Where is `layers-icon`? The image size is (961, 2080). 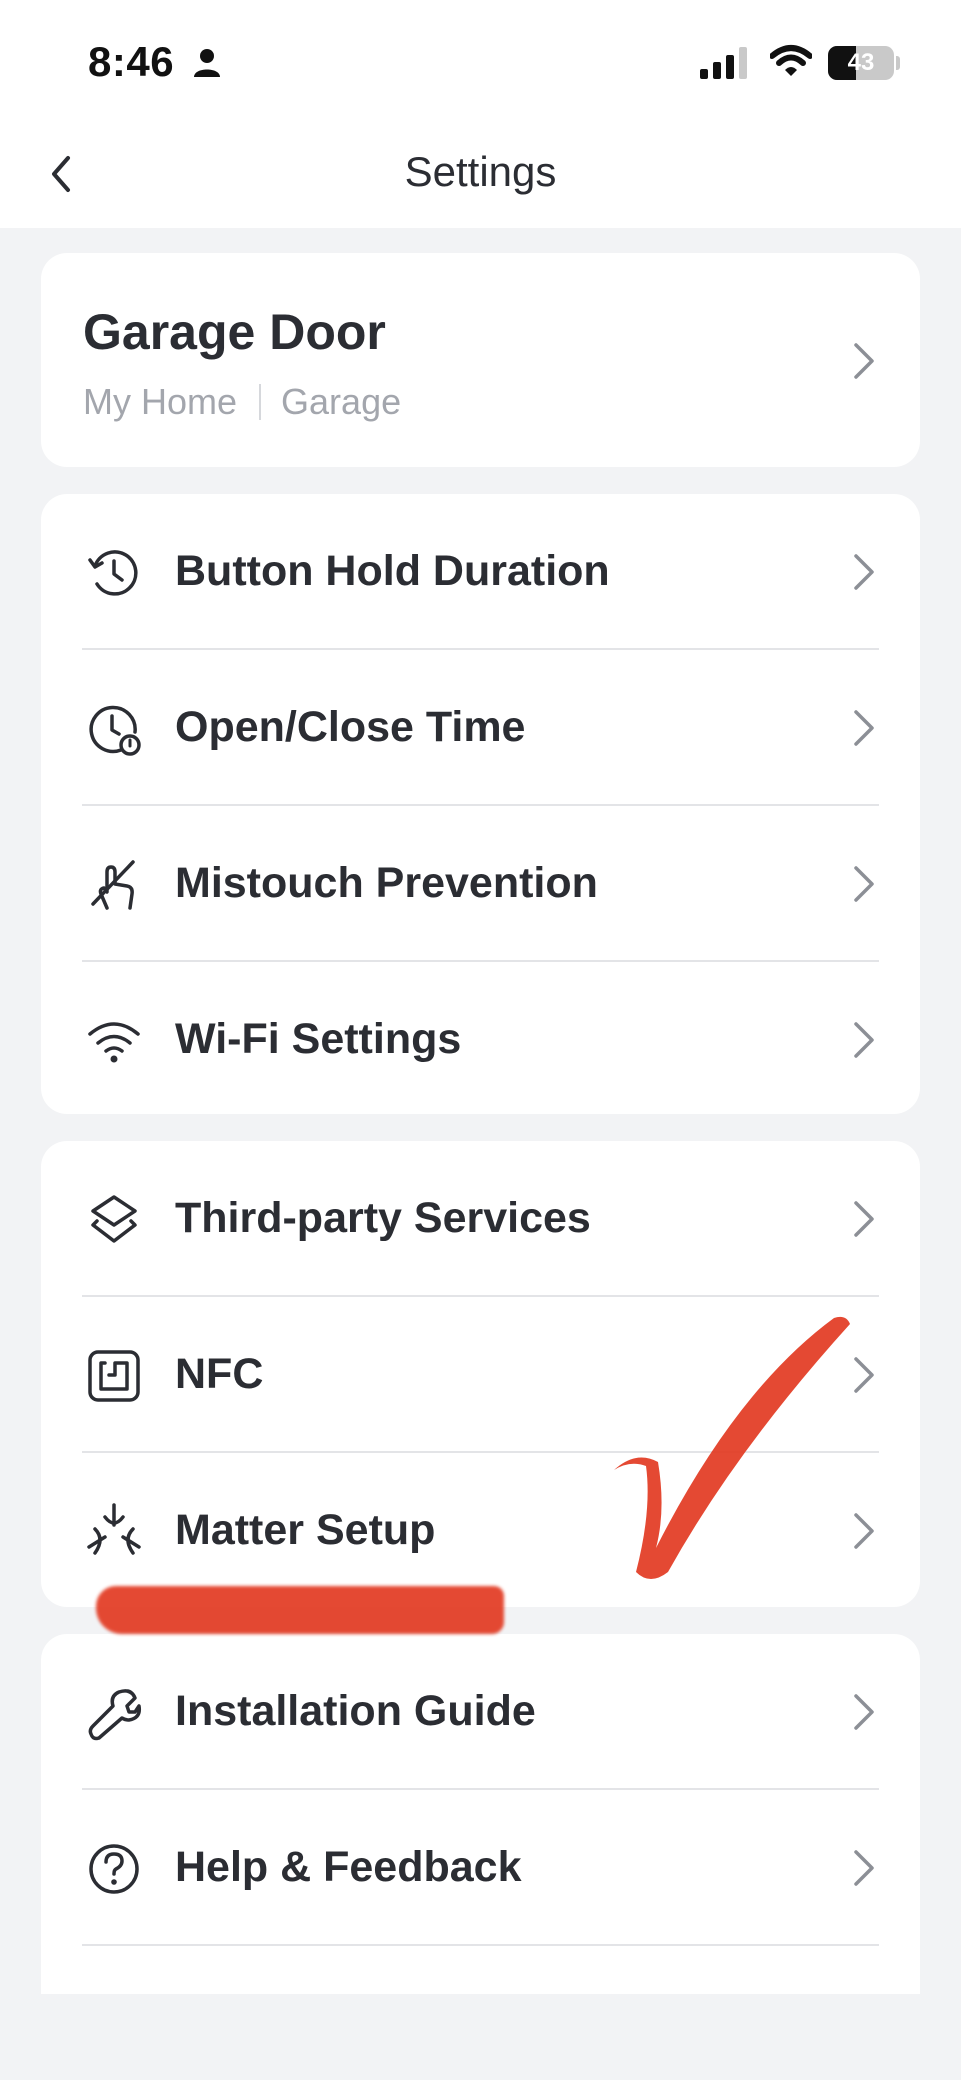 layers-icon is located at coordinates (114, 1219).